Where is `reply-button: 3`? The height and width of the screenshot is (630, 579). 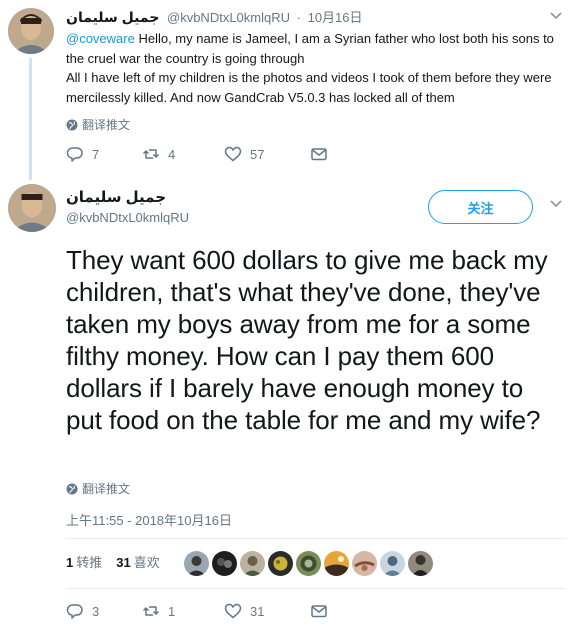
reply-button: 3 is located at coordinates (104, 611).